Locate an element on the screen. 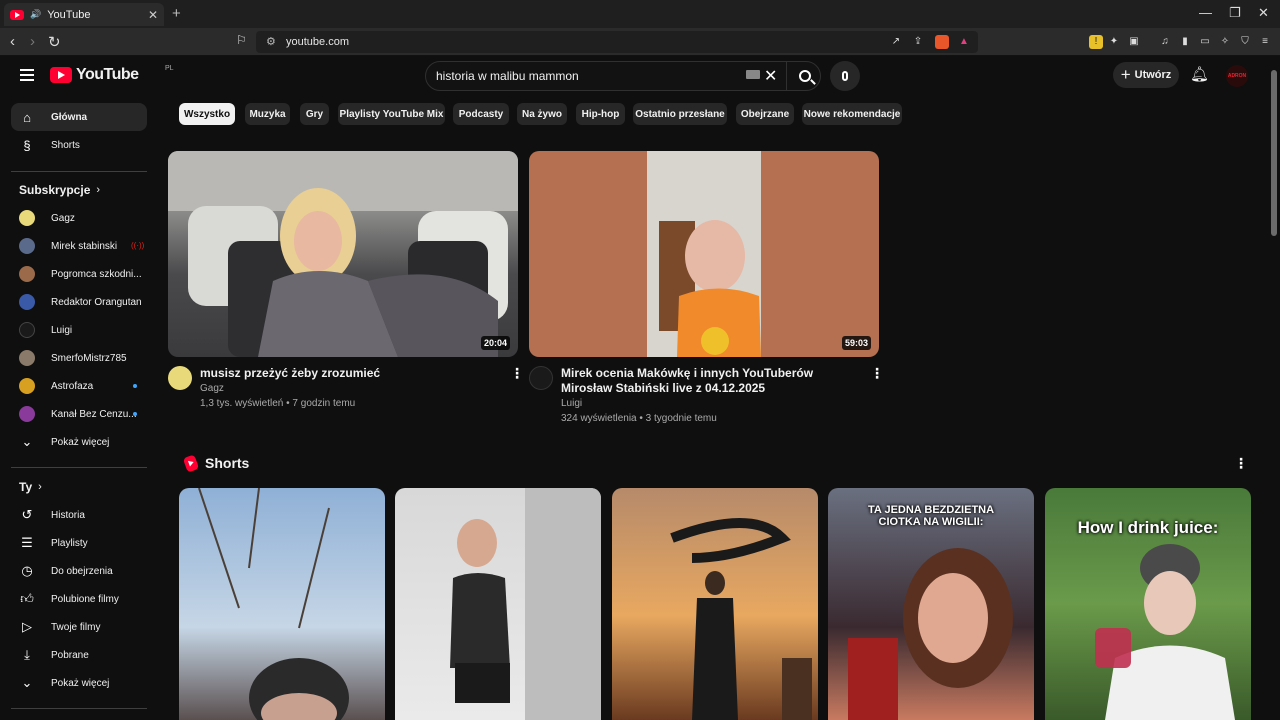  plus-icon: + is located at coordinates (1125, 74).